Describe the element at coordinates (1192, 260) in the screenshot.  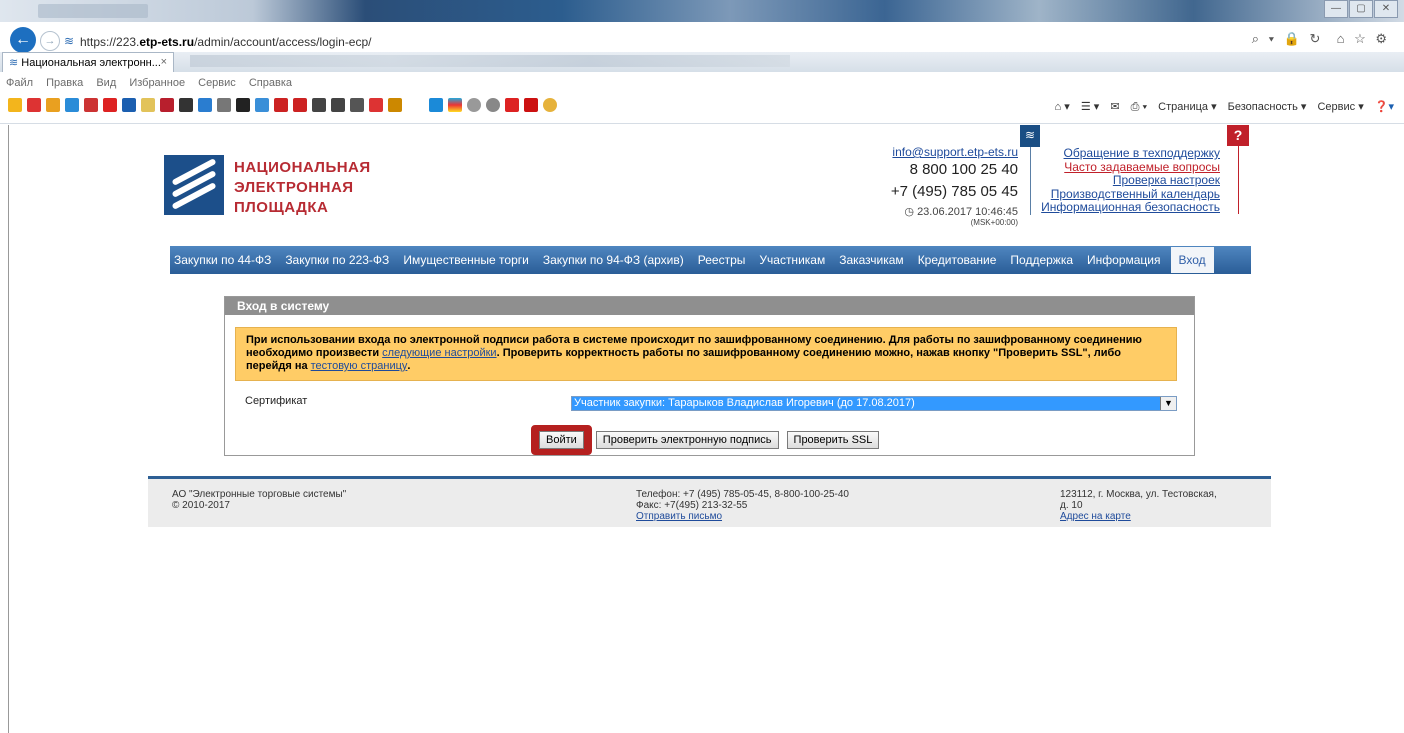
I see `nav-item-login: Вход` at that location.